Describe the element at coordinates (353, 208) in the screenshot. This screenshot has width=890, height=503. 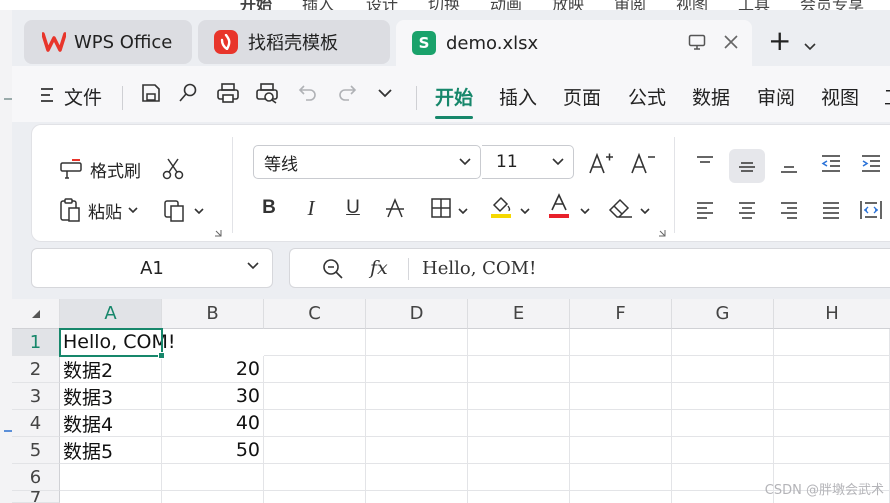
I see `underline-button: U` at that location.